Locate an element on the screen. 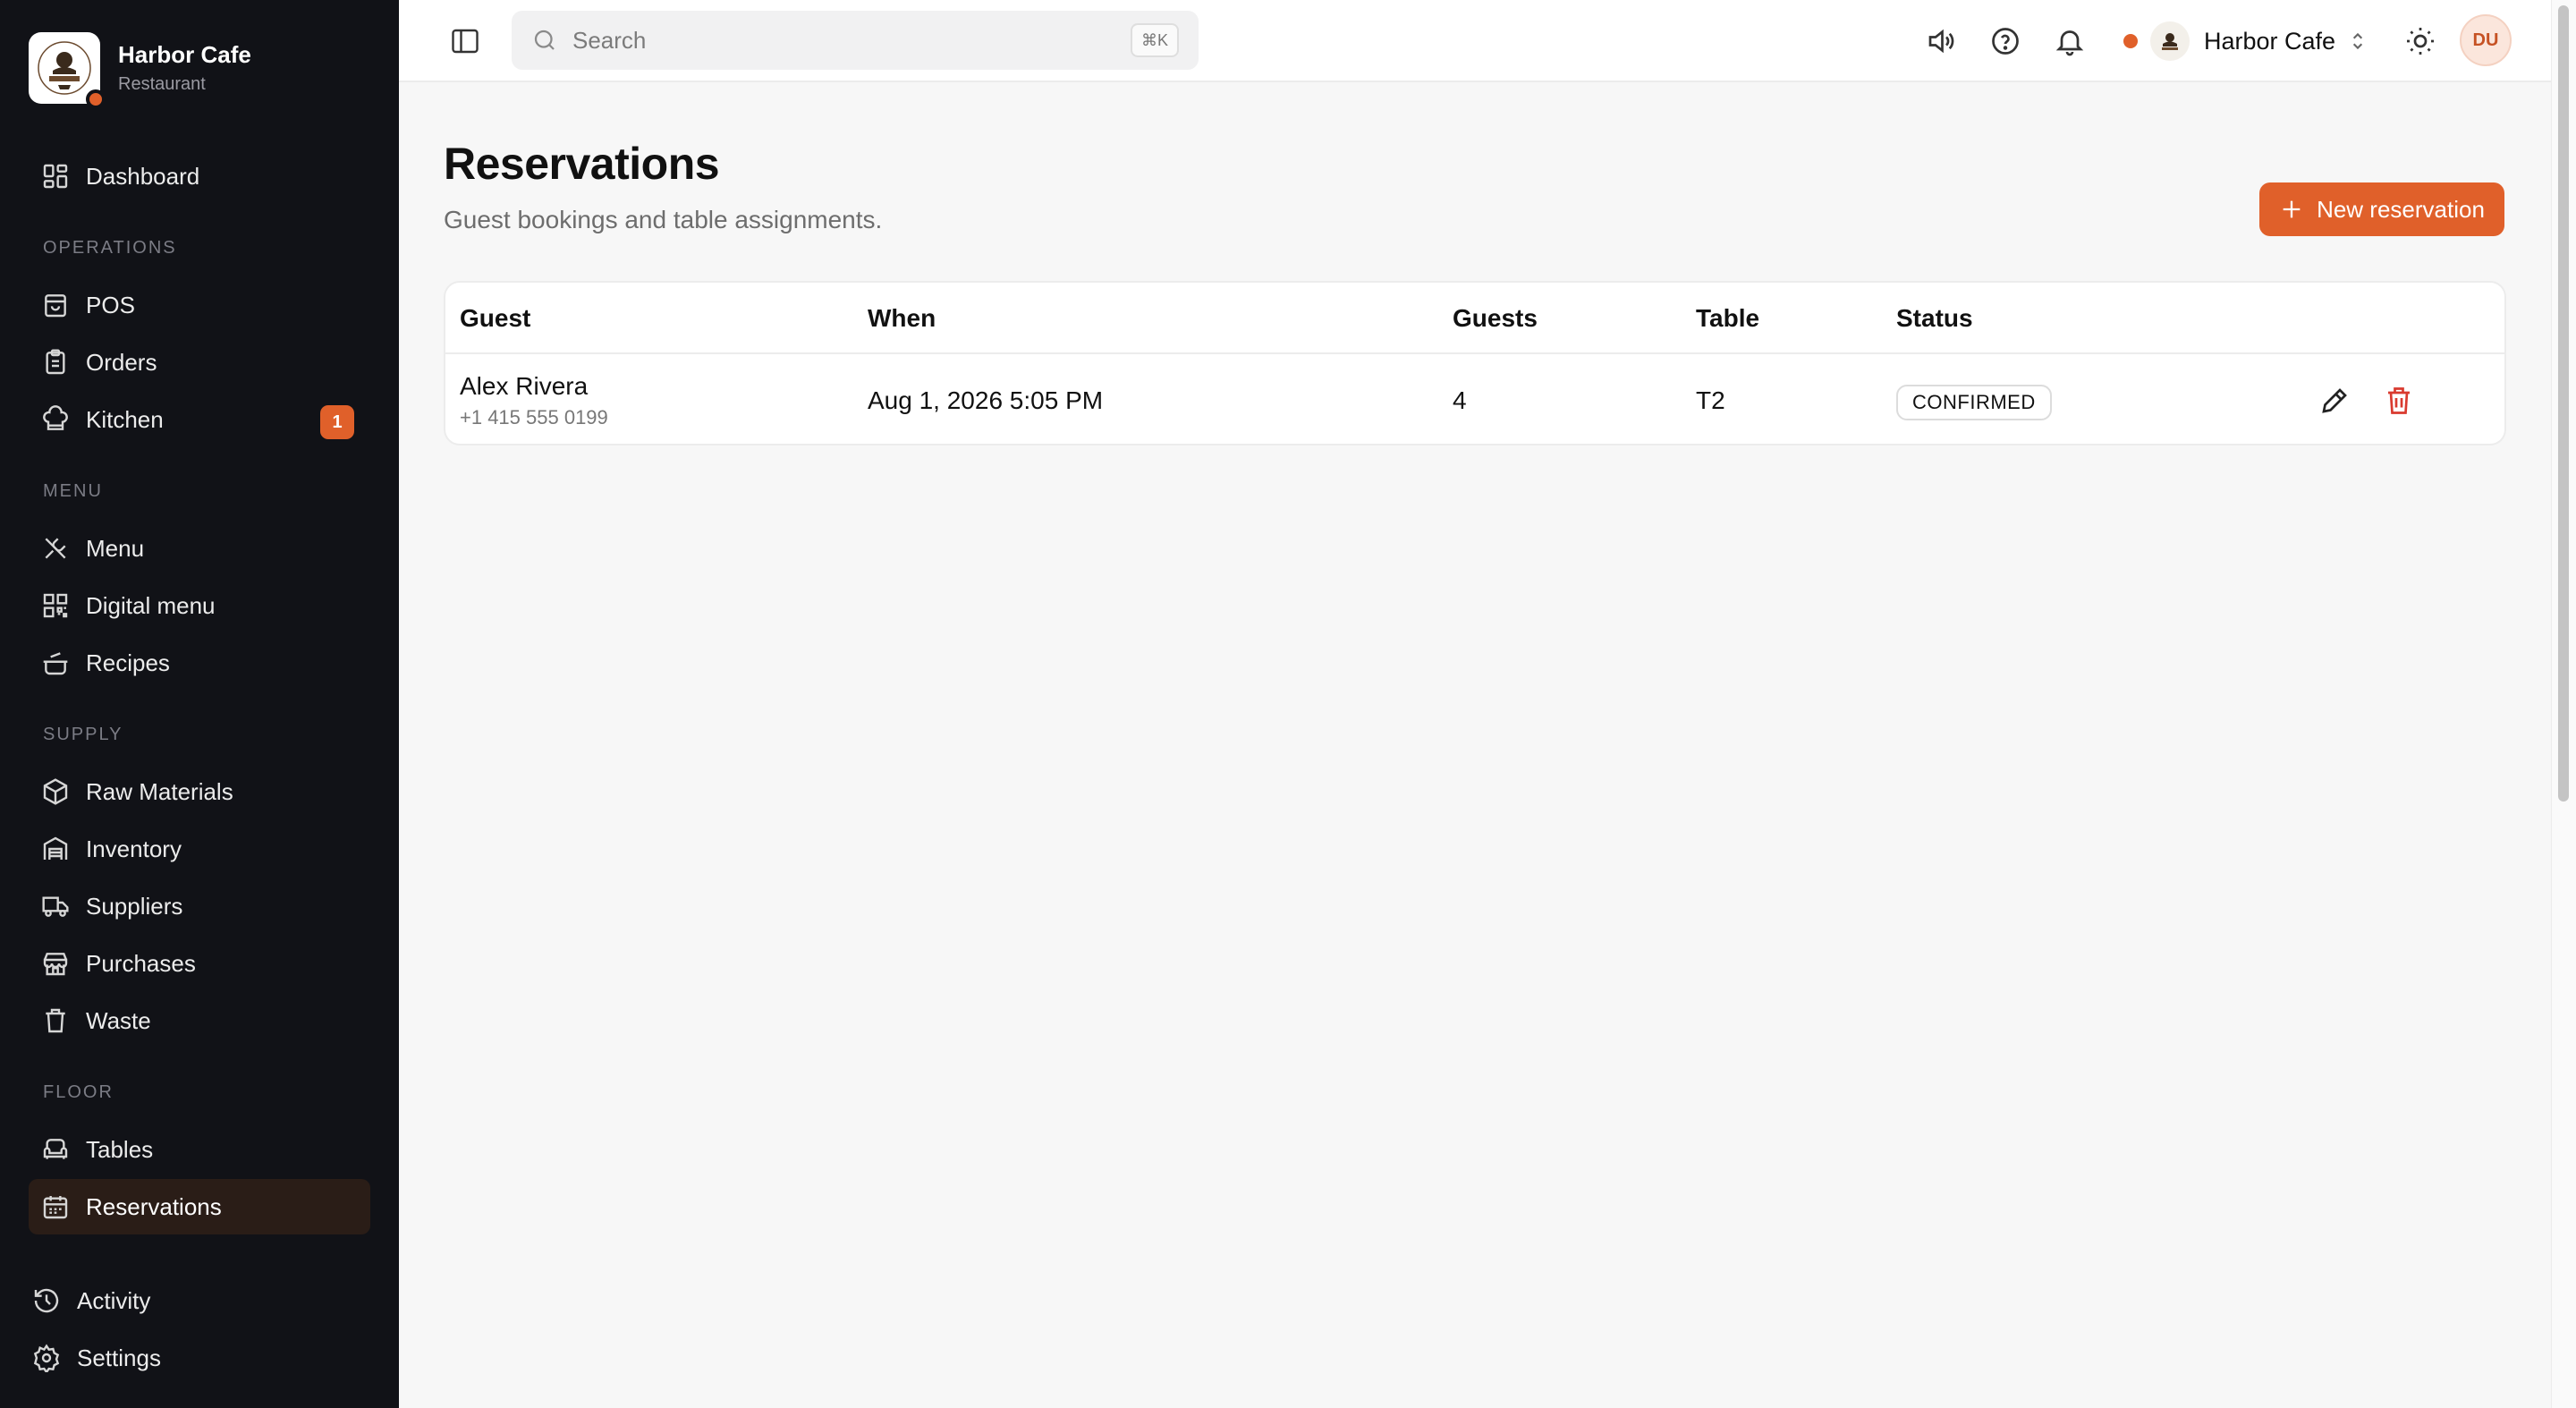 Image resolution: width=2576 pixels, height=1408 pixels. status-dot is located at coordinates (96, 99).